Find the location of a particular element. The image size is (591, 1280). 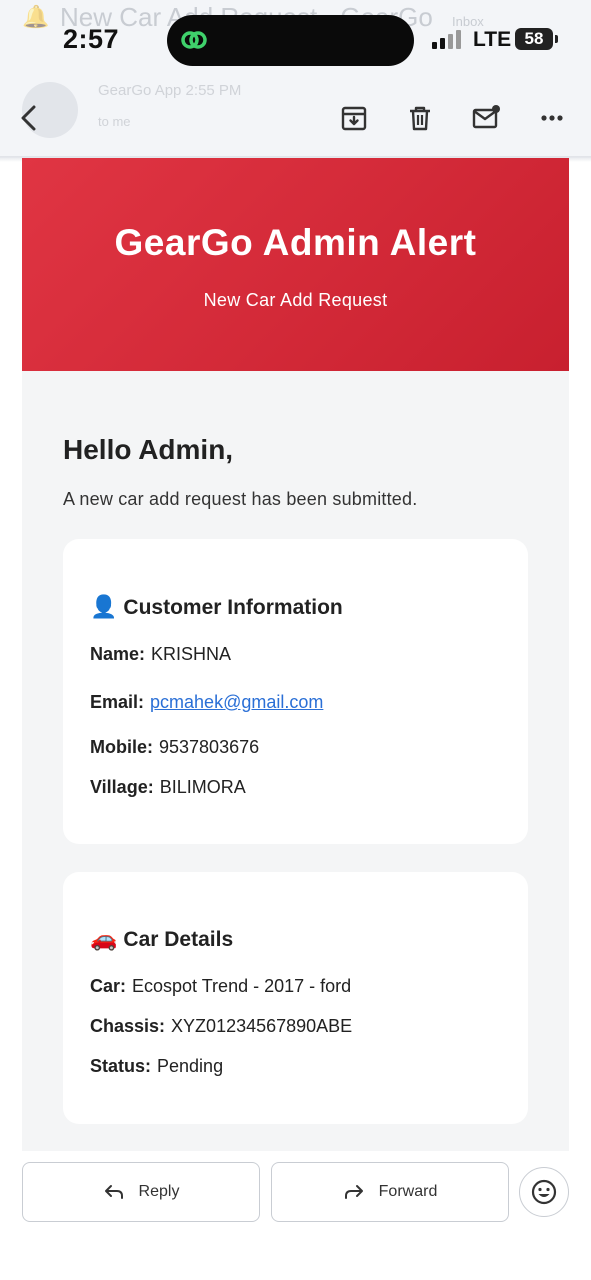

email-label: Email: is located at coordinates (117, 702).